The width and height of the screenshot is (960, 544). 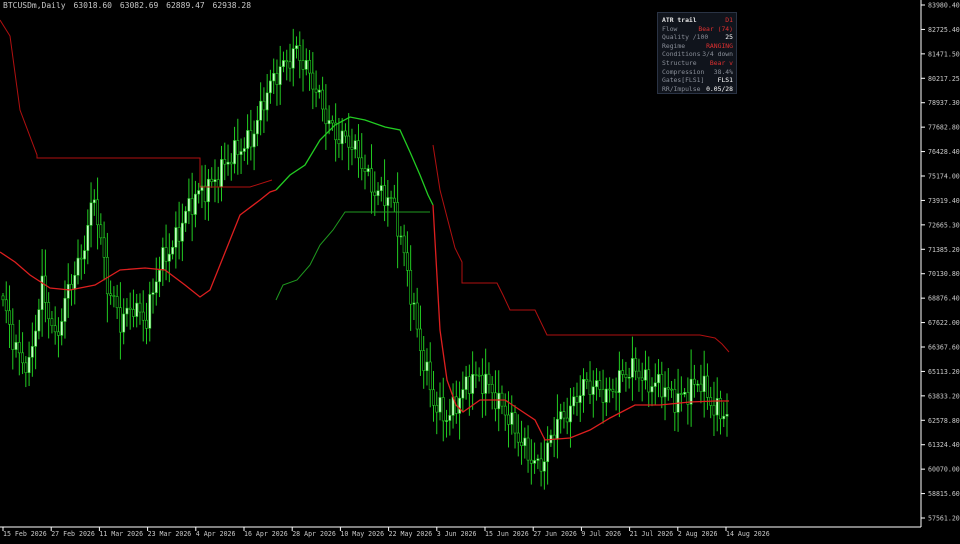 What do you see at coordinates (581, 248) in the screenshot?
I see `upper-trail-line` at bounding box center [581, 248].